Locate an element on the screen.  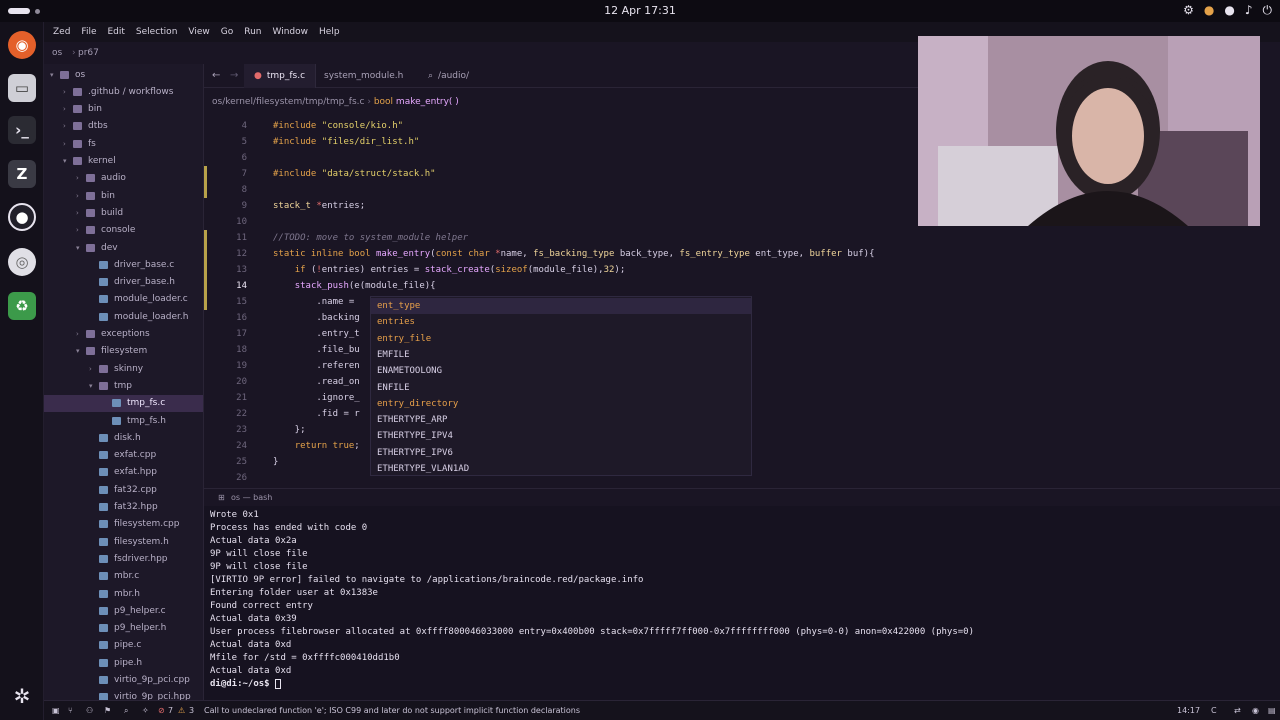
ai-icon: ✧ is located at coordinates (145, 710).